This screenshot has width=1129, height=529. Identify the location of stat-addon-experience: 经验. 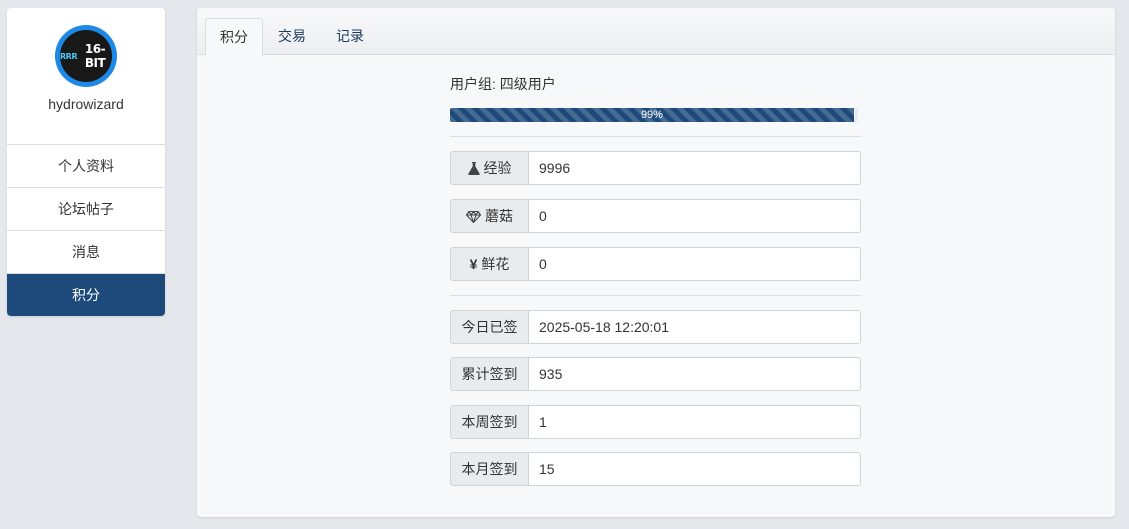
(489, 168).